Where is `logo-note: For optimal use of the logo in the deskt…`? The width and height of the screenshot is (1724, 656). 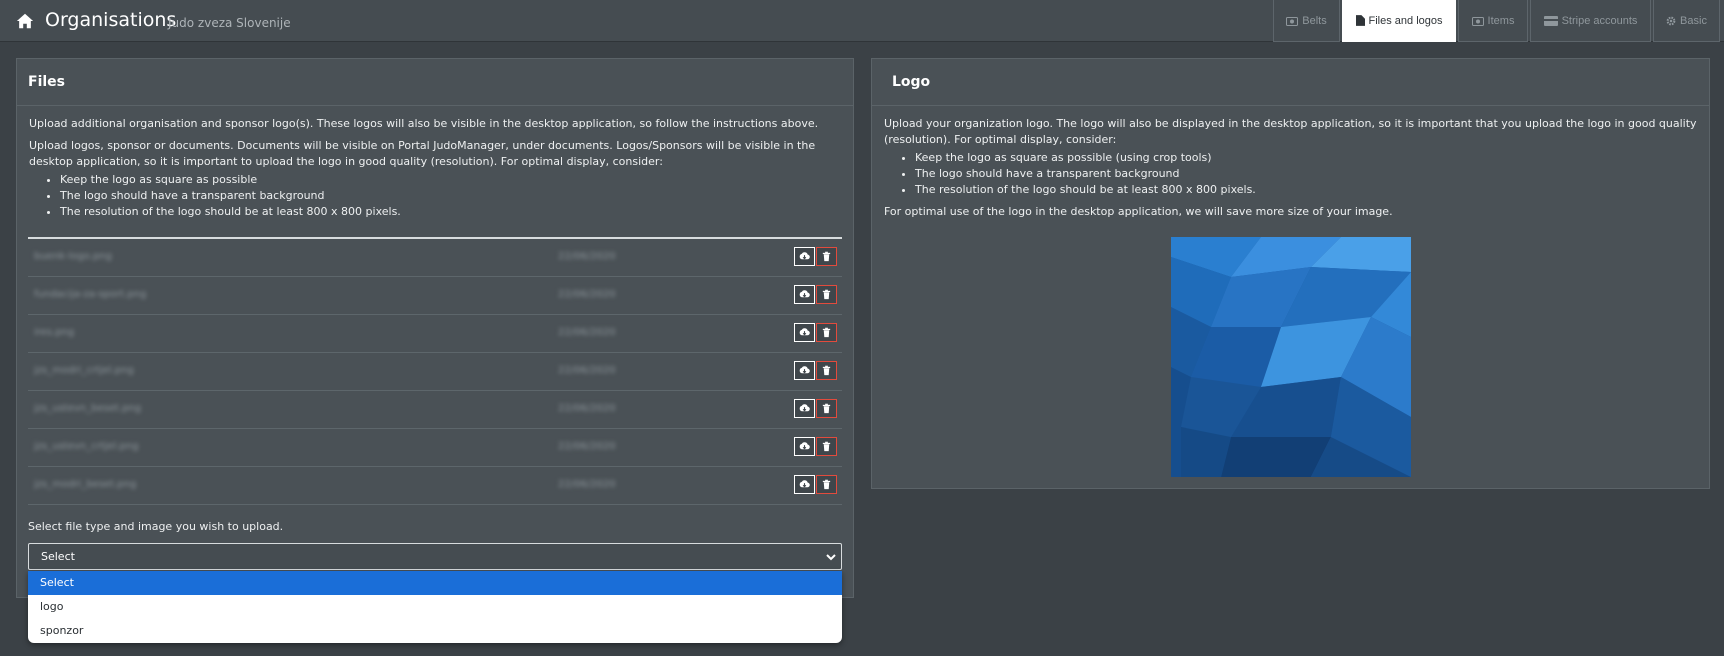 logo-note: For optimal use of the logo in the deskt… is located at coordinates (1138, 211).